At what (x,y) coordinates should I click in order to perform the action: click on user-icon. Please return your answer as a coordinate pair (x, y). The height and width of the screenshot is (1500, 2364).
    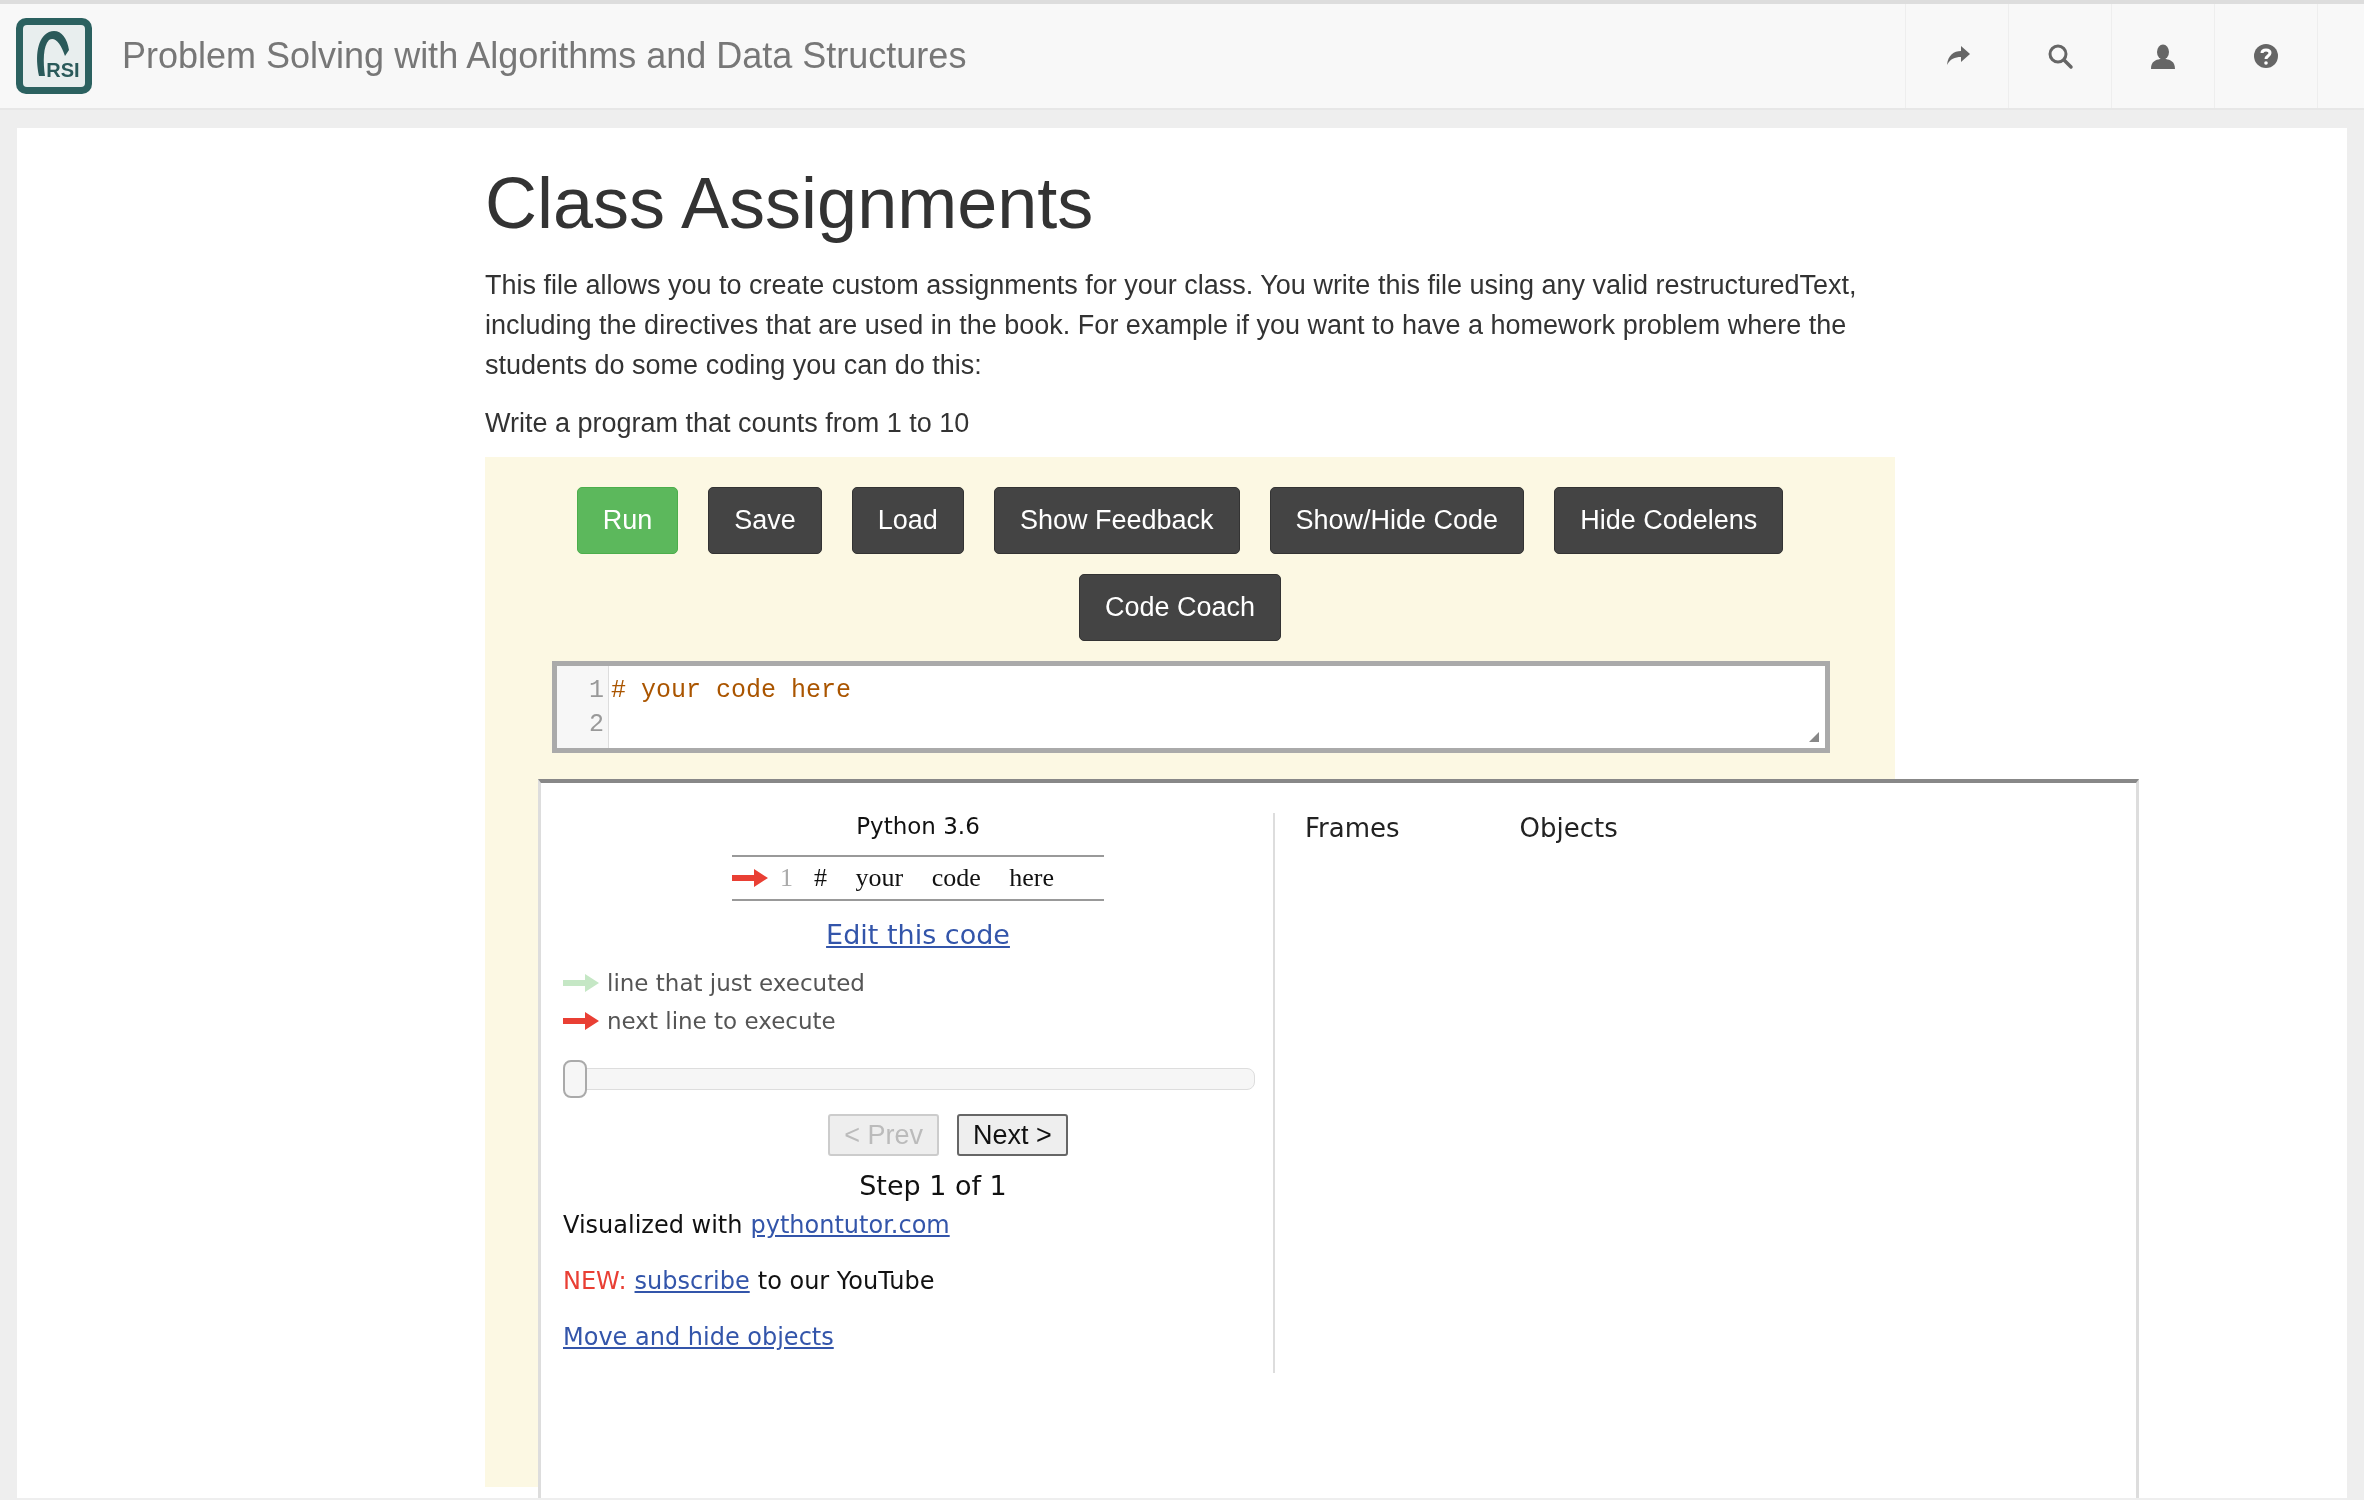
    Looking at the image, I should click on (2163, 56).